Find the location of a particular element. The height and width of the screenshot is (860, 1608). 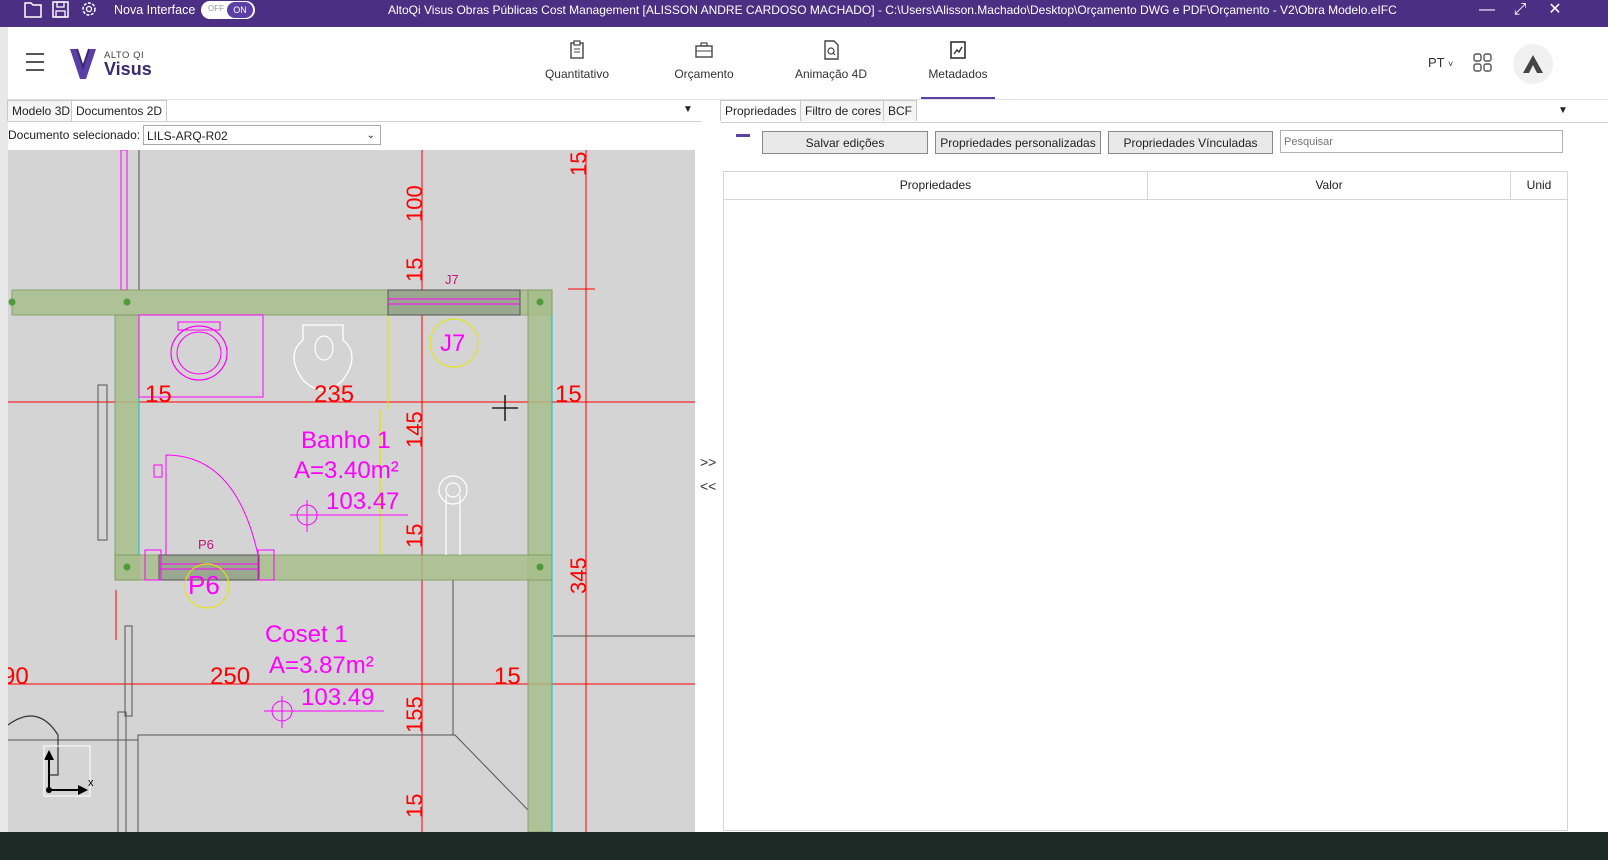

nova-interface-label: Nova Interface is located at coordinates (155, 10).